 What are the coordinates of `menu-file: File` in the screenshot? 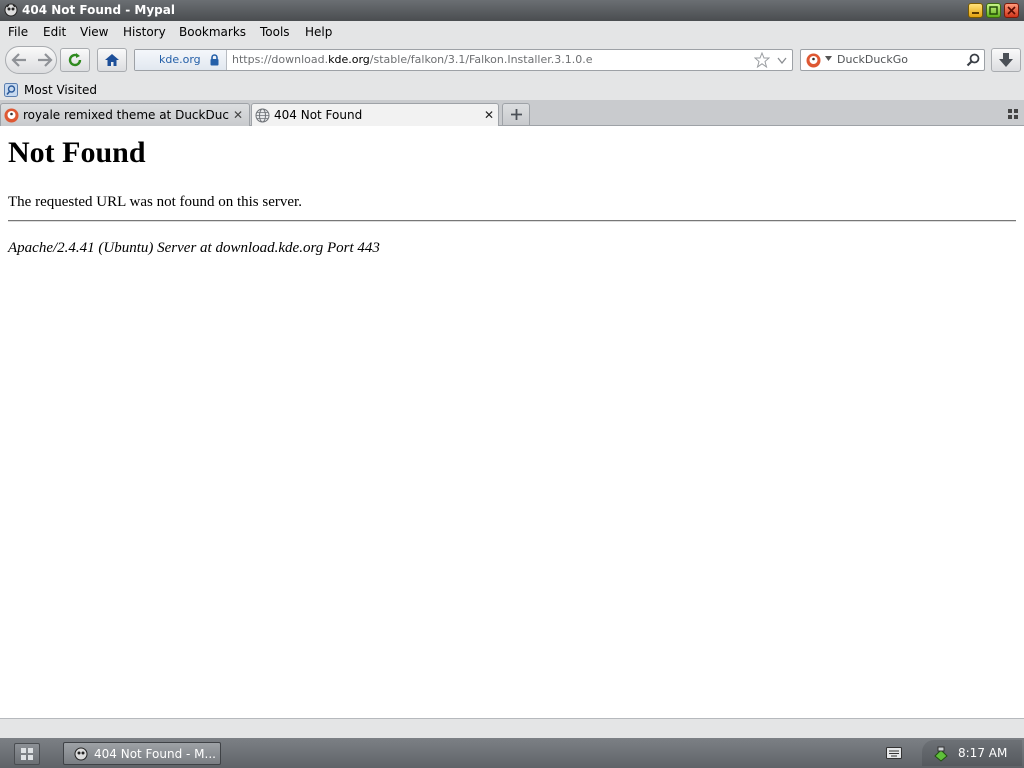 It's located at (18, 32).